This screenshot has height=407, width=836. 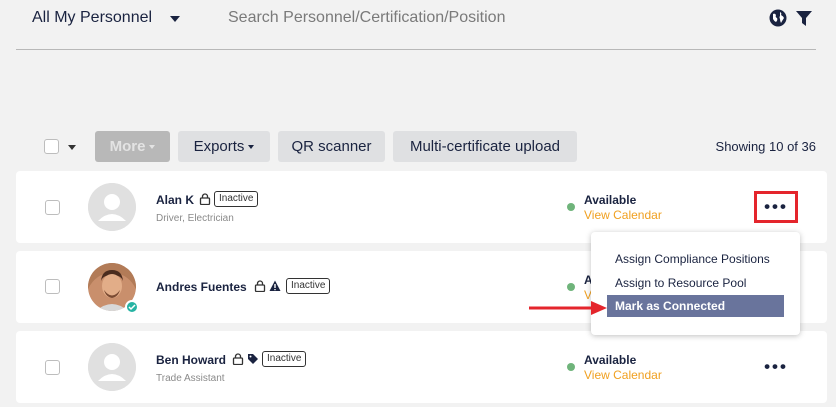 What do you see at coordinates (201, 287) in the screenshot?
I see `personnel-name: Andres Fuentes` at bounding box center [201, 287].